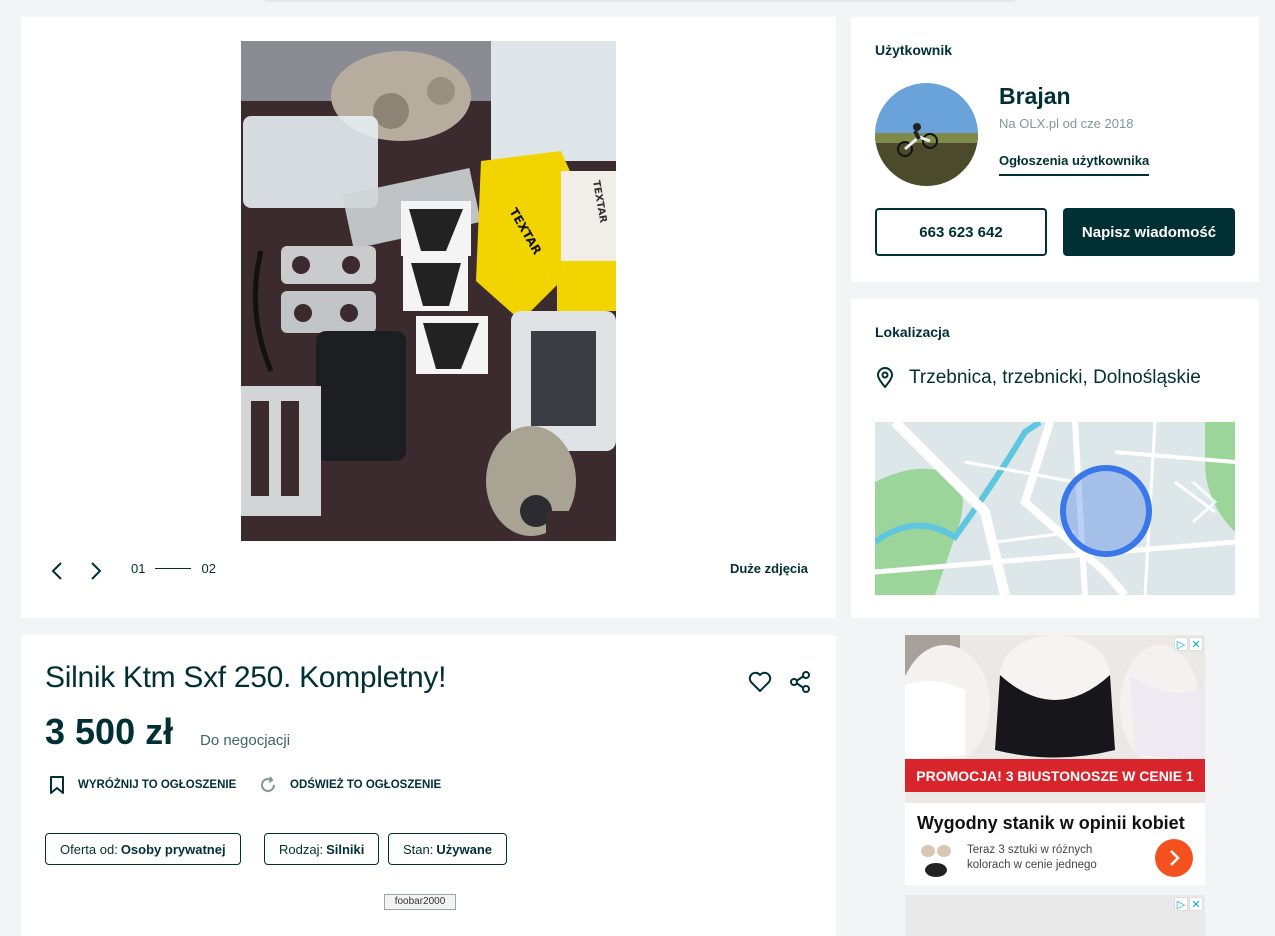 The height and width of the screenshot is (936, 1275). What do you see at coordinates (366, 785) in the screenshot?
I see `refresh-listing-label: Odśwież to ogłoszenie` at bounding box center [366, 785].